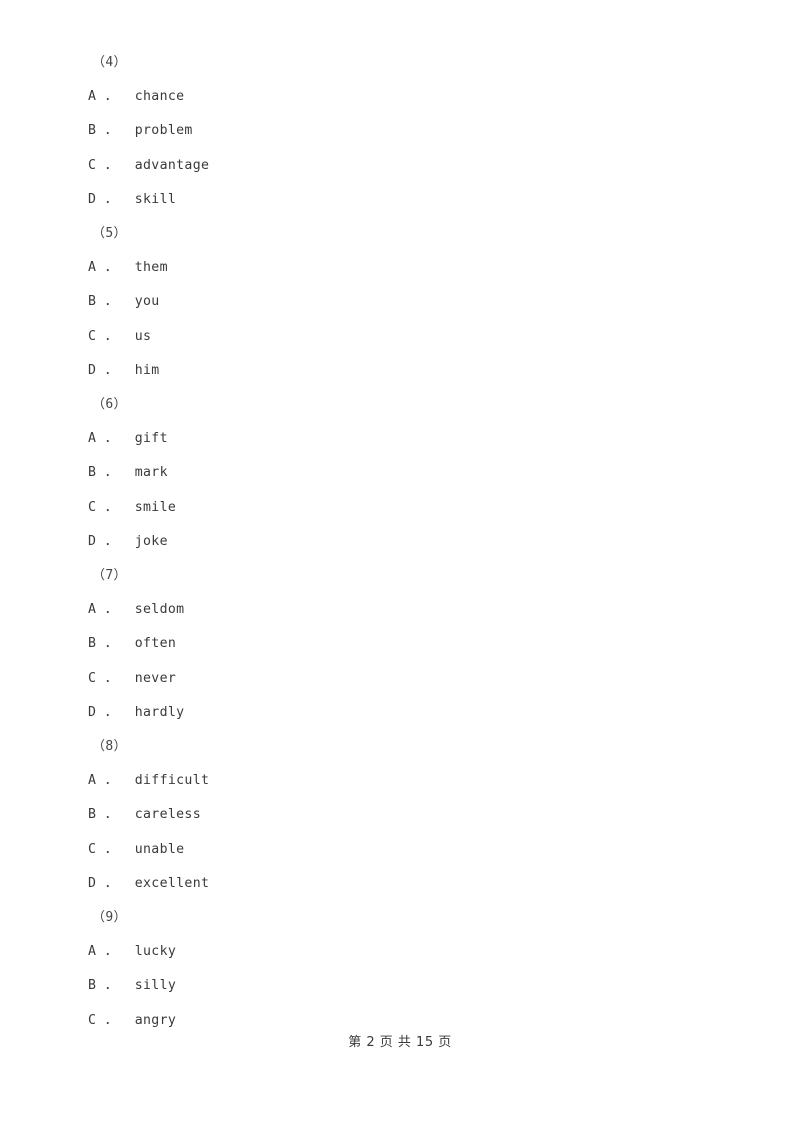  I want to click on option-d: D ． skill, so click(400, 200).